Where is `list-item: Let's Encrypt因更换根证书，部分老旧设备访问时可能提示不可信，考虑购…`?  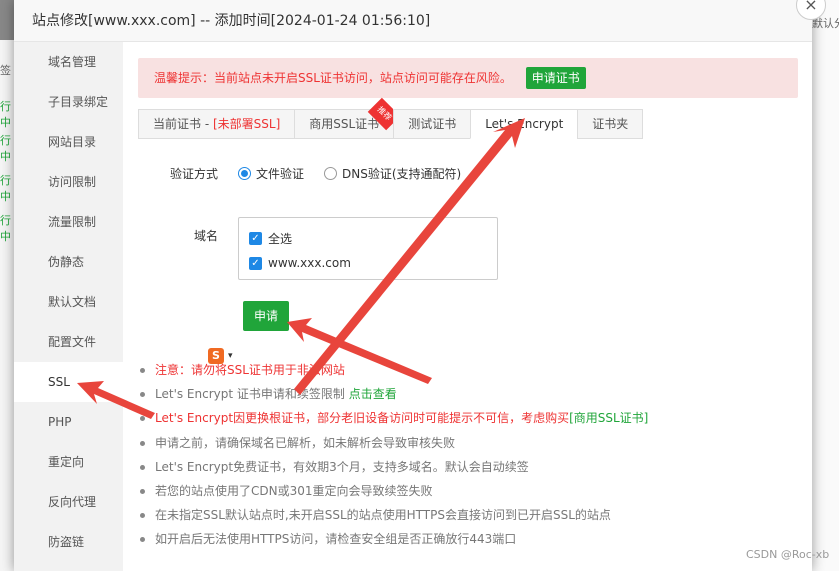 list-item: Let's Encrypt因更换根证书，部分老旧设备访问时可能提示不可信，考虑购… is located at coordinates (473, 418).